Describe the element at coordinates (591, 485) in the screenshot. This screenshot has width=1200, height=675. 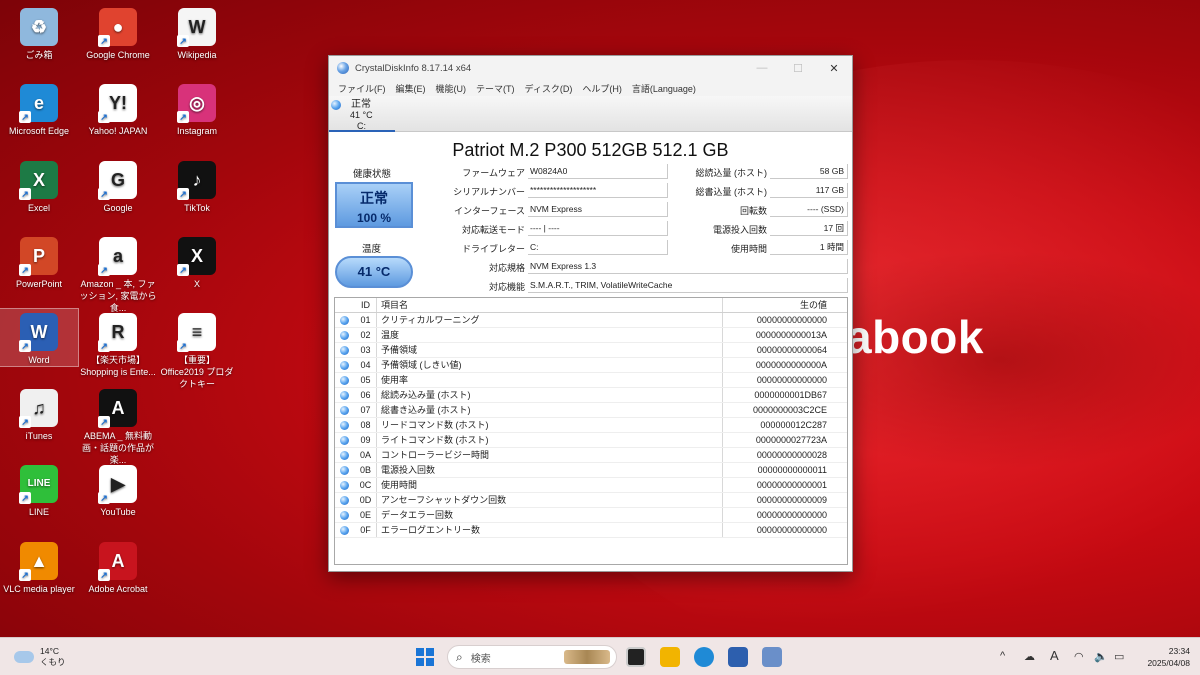
I see `table-row: 0C 使用時間 00000000000001` at that location.